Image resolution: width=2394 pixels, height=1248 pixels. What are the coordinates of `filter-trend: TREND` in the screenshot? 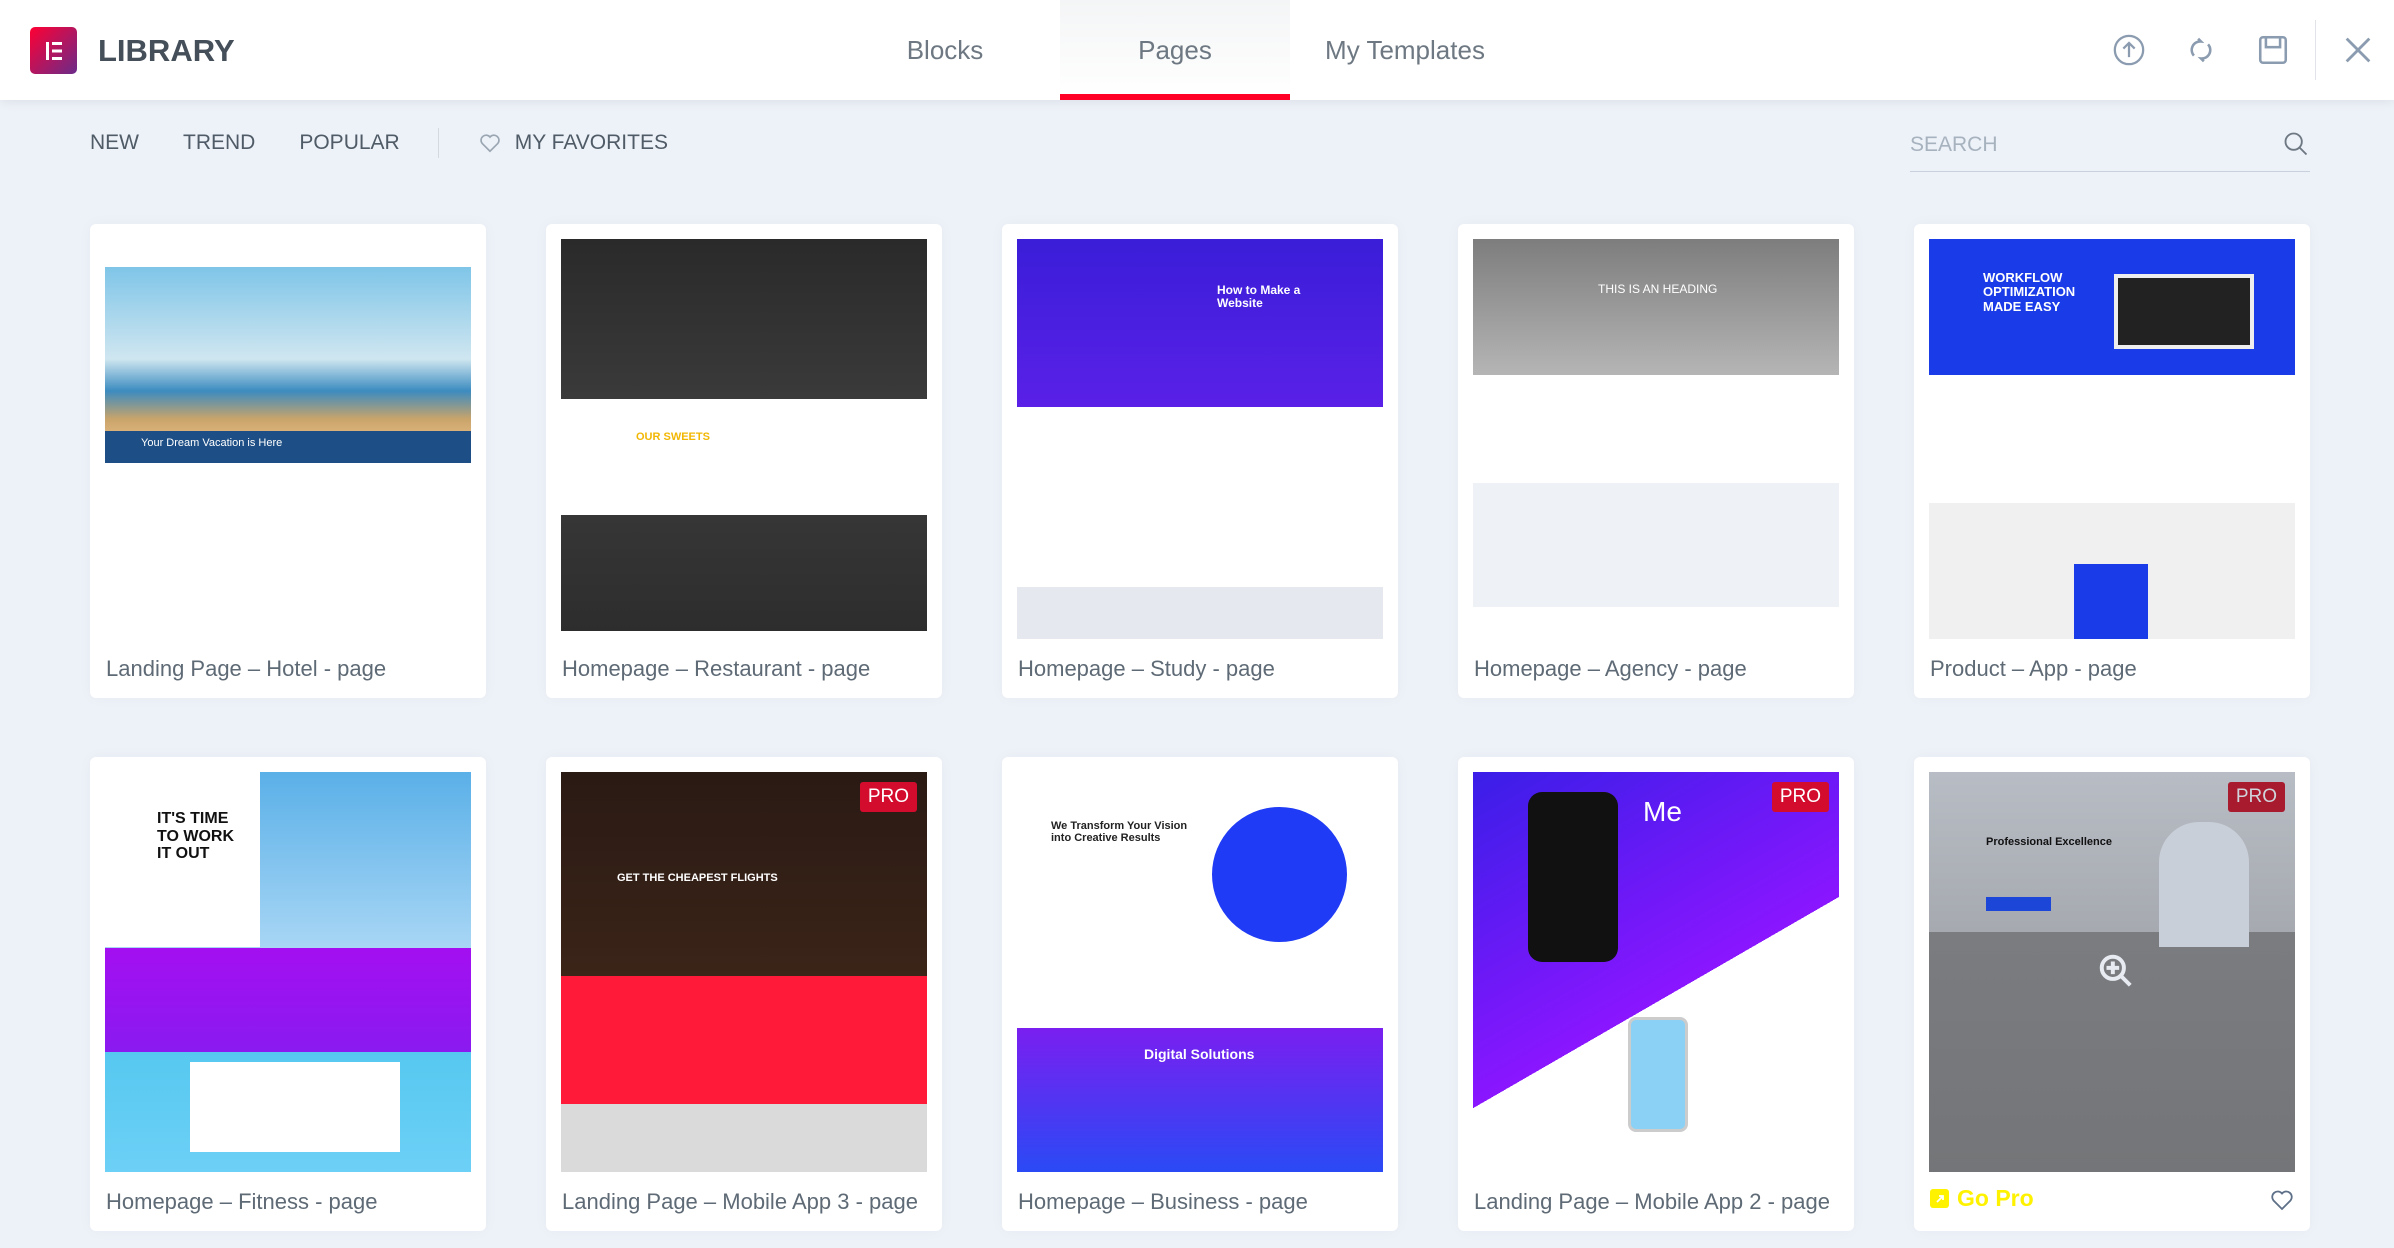 It's located at (219, 143).